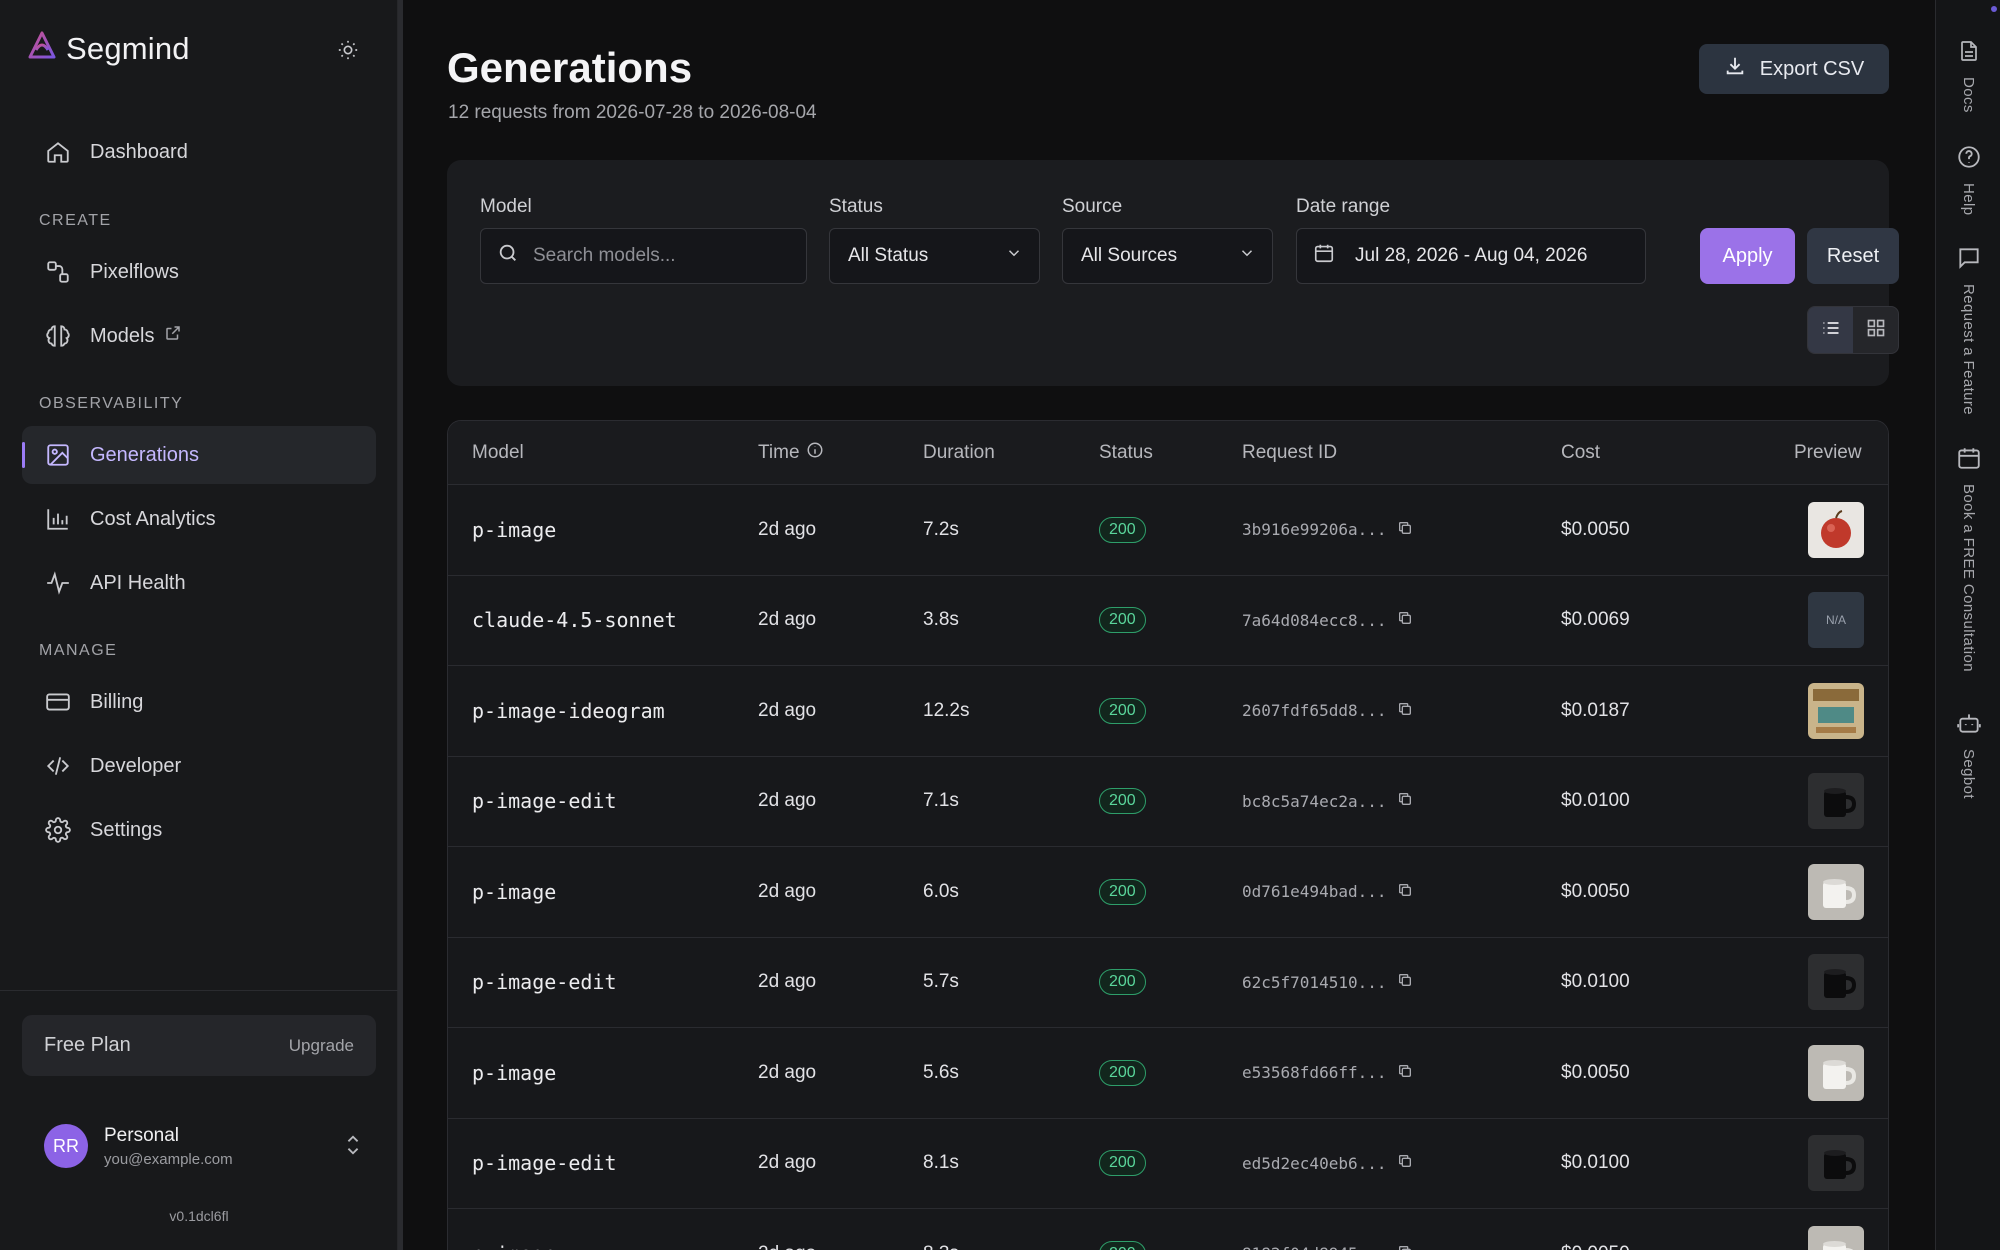  I want to click on status-select: All Status, so click(934, 256).